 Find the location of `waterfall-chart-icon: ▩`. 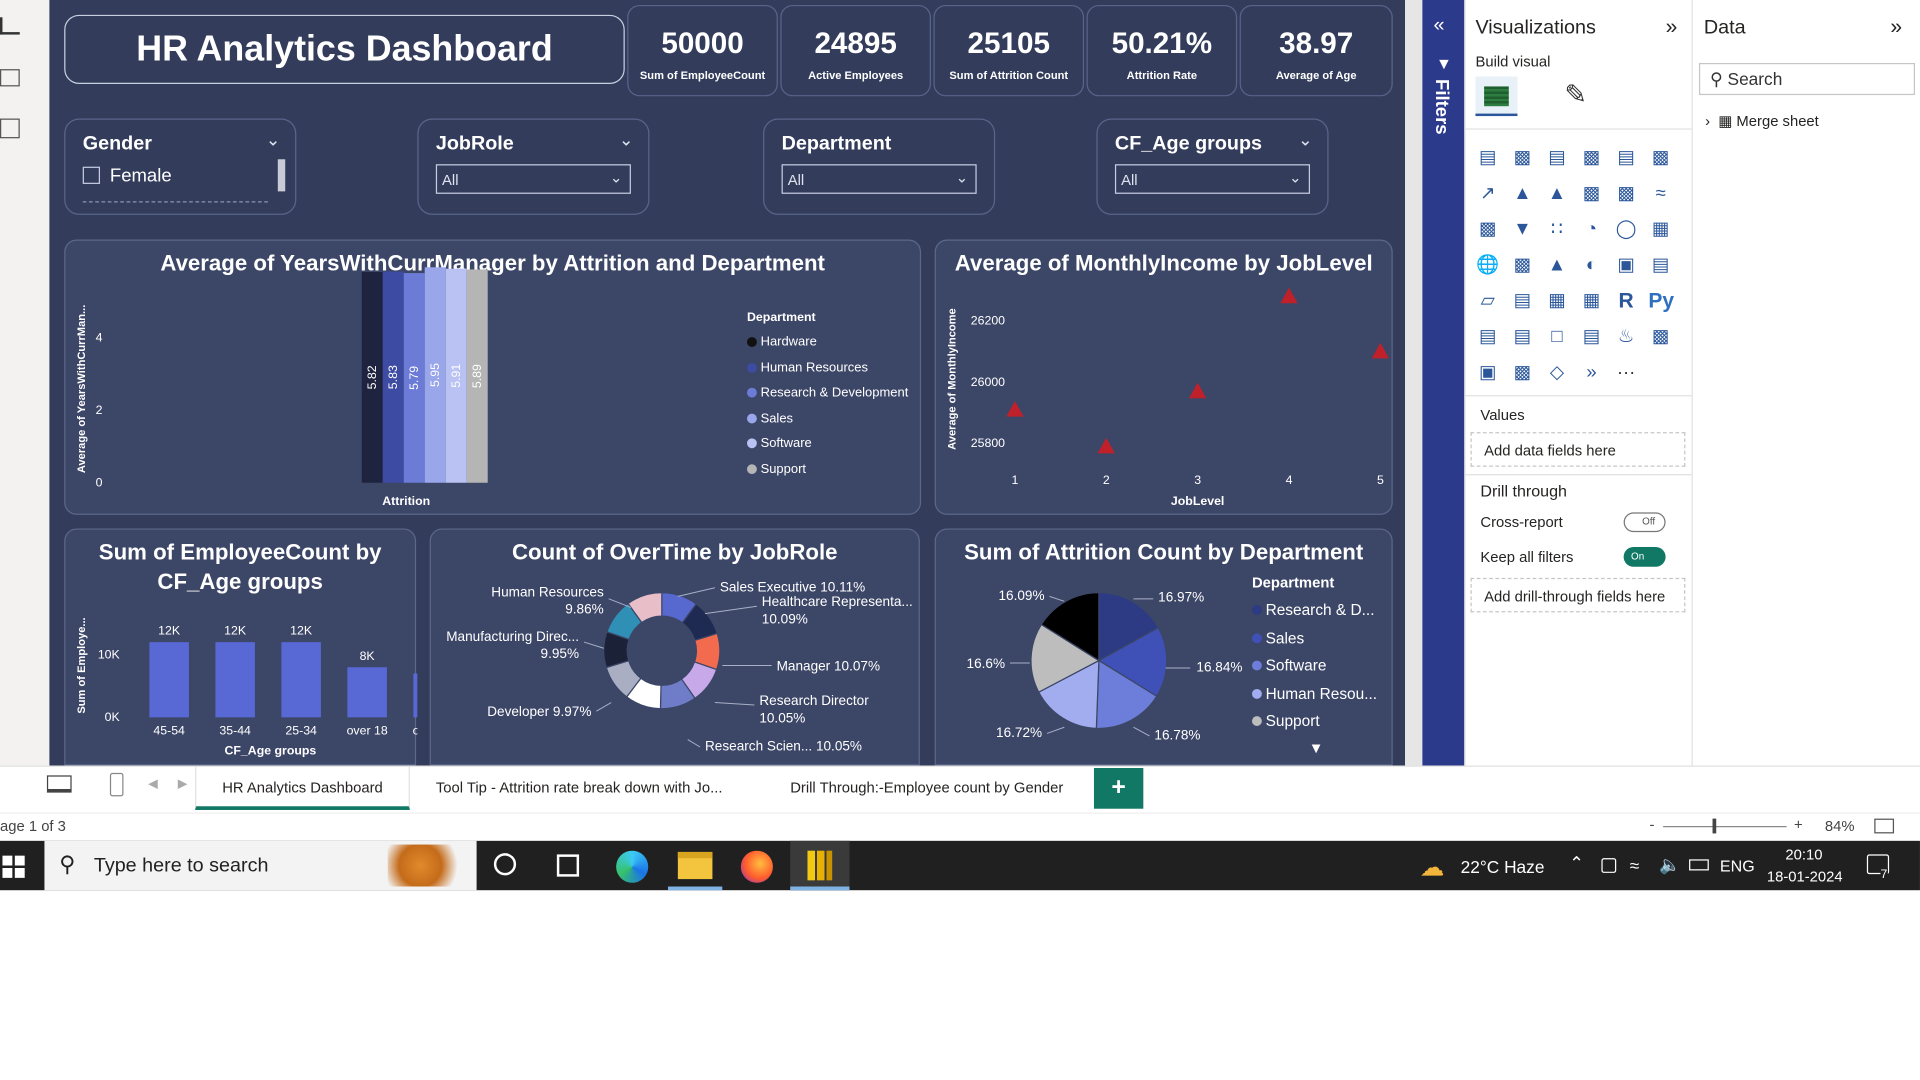

waterfall-chart-icon: ▩ is located at coordinates (1487, 229).